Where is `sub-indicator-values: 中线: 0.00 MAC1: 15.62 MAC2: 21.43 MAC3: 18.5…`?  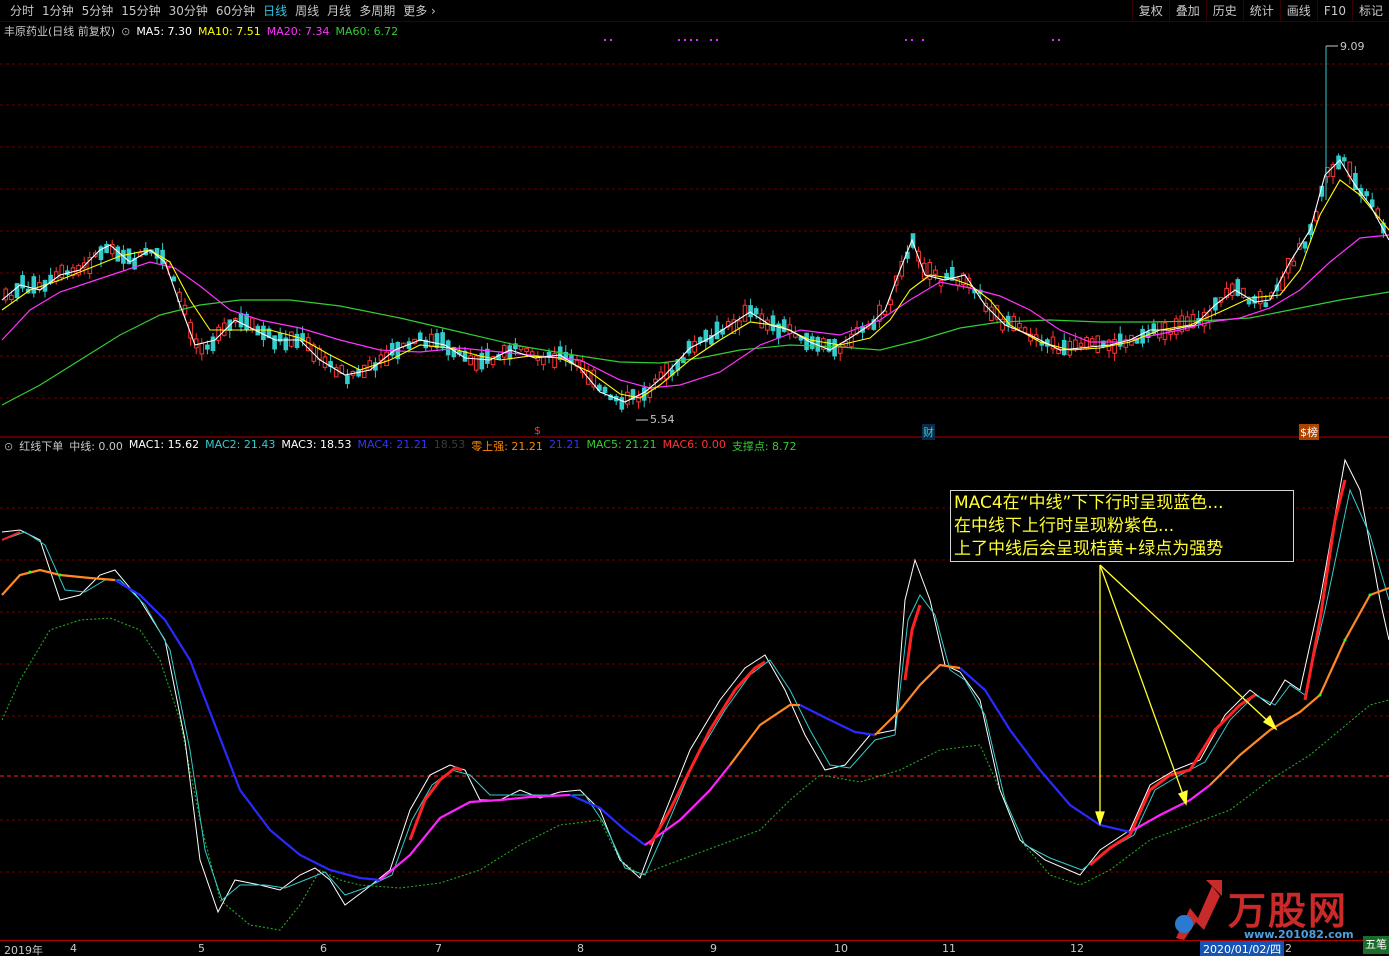
sub-indicator-values: 中线: 0.00 MAC1: 15.62 MAC2: 21.43 MAC3: 18.5… is located at coordinates (435, 446).